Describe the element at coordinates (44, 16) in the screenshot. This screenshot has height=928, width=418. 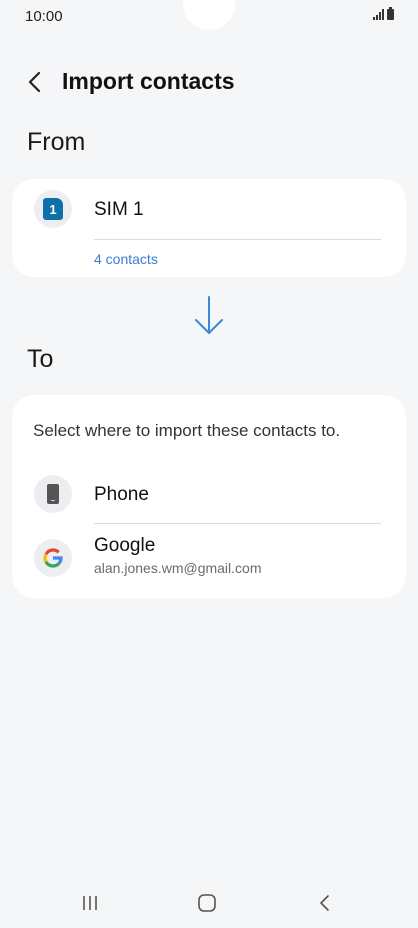
I see `status-time: 10:00` at that location.